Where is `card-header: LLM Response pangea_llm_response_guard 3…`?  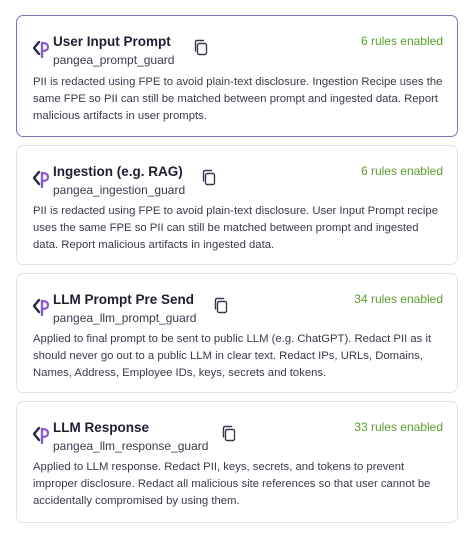 card-header: LLM Response pangea_llm_response_guard 3… is located at coordinates (238, 437).